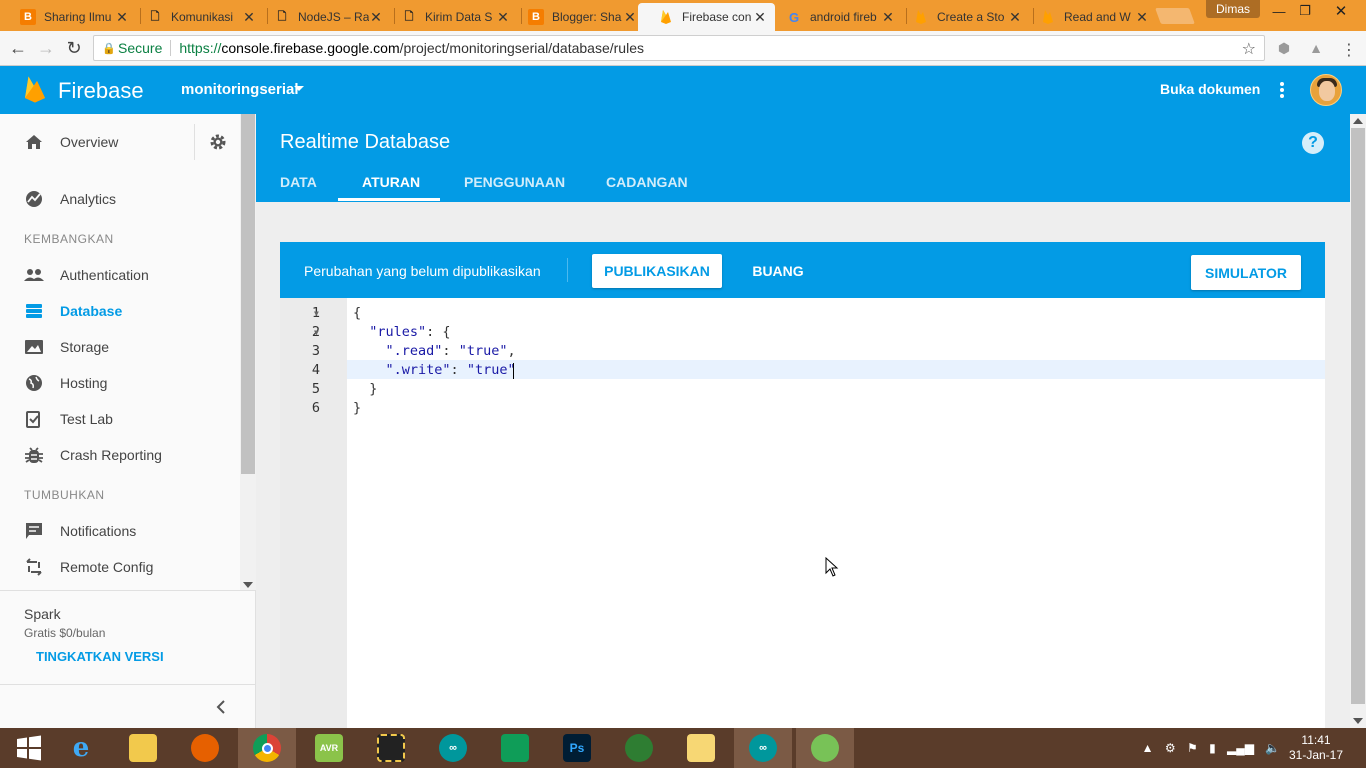  Describe the element at coordinates (401, 332) in the screenshot. I see `code-line: "rules": {` at that location.